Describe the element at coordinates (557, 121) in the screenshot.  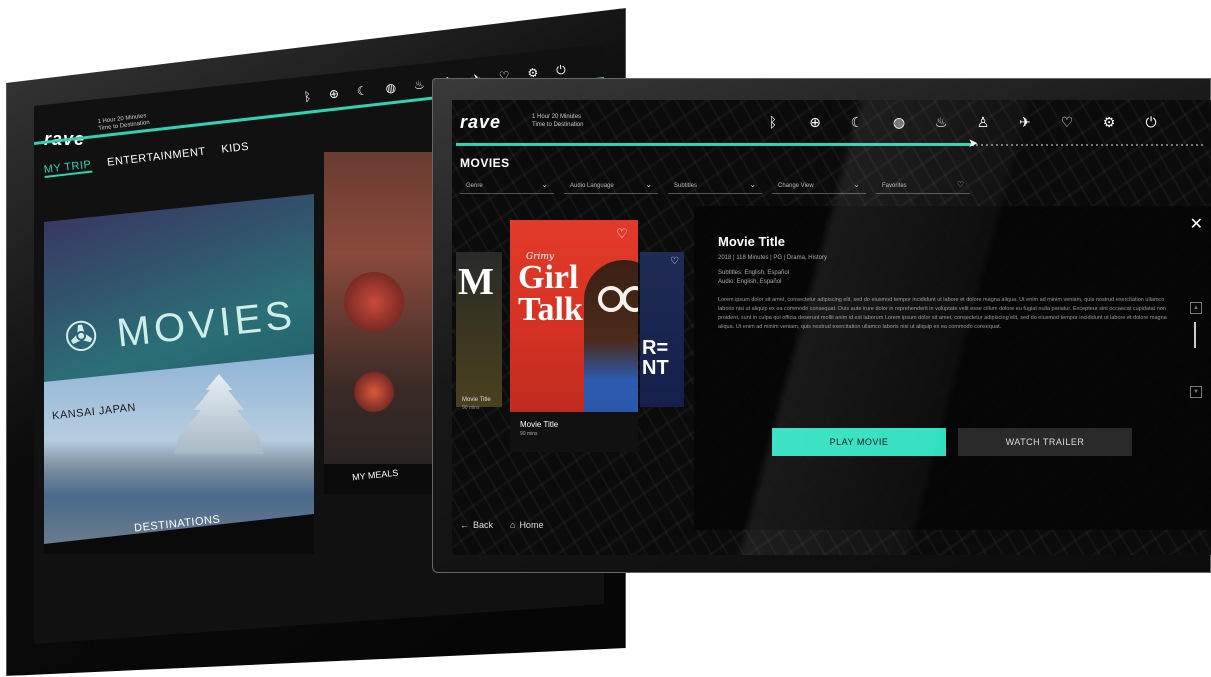
I see `flight-time: 1 Hour 20 Minutes Time to Destination` at that location.